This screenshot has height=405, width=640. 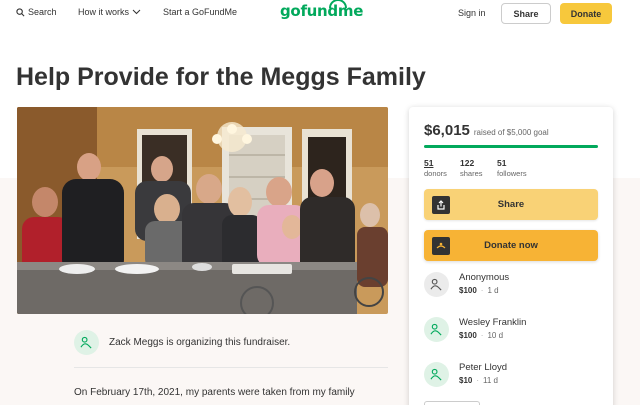 What do you see at coordinates (42, 12) in the screenshot?
I see `search-label: Search` at bounding box center [42, 12].